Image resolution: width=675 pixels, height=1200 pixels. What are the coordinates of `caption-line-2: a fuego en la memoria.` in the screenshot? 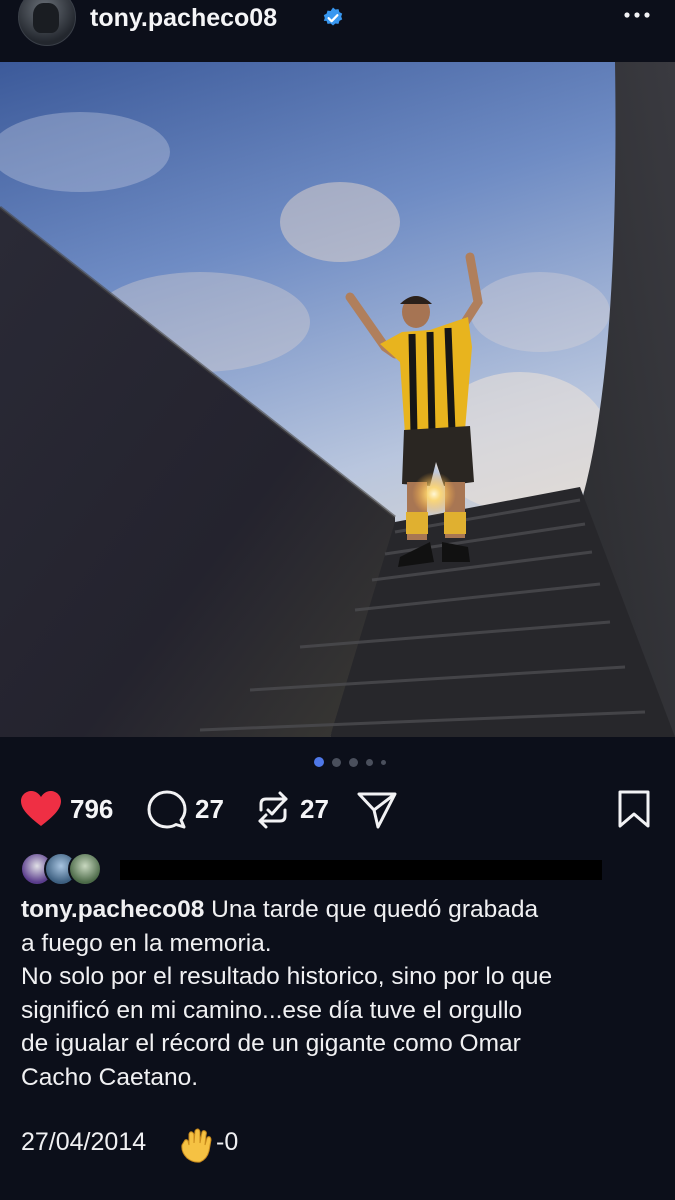 It's located at (146, 943).